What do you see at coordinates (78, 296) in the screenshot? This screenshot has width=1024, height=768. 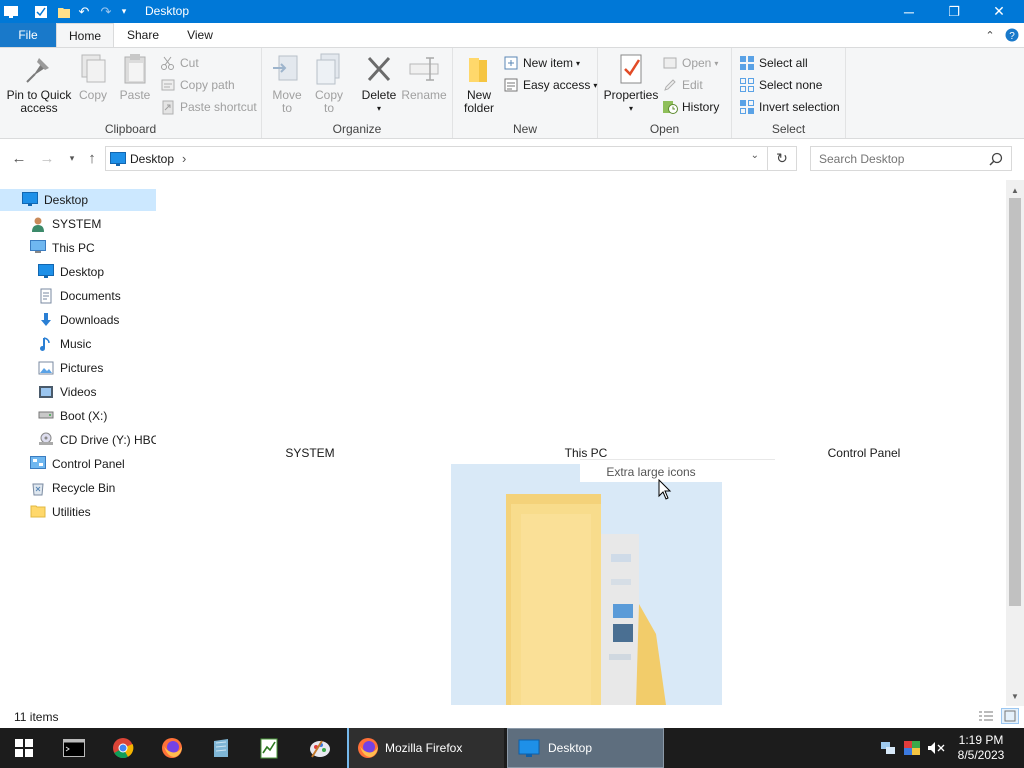 I see `nav-item-documents: Documents` at bounding box center [78, 296].